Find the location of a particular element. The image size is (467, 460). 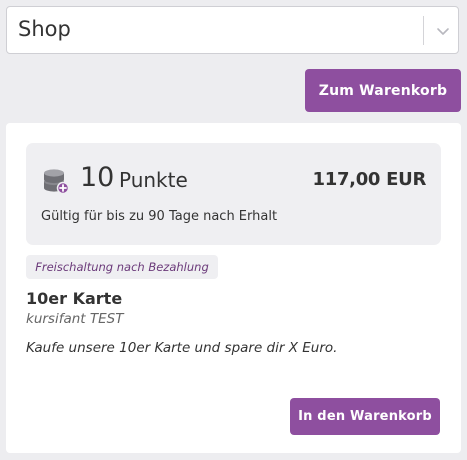

price: 117,00 EUR is located at coordinates (369, 179).